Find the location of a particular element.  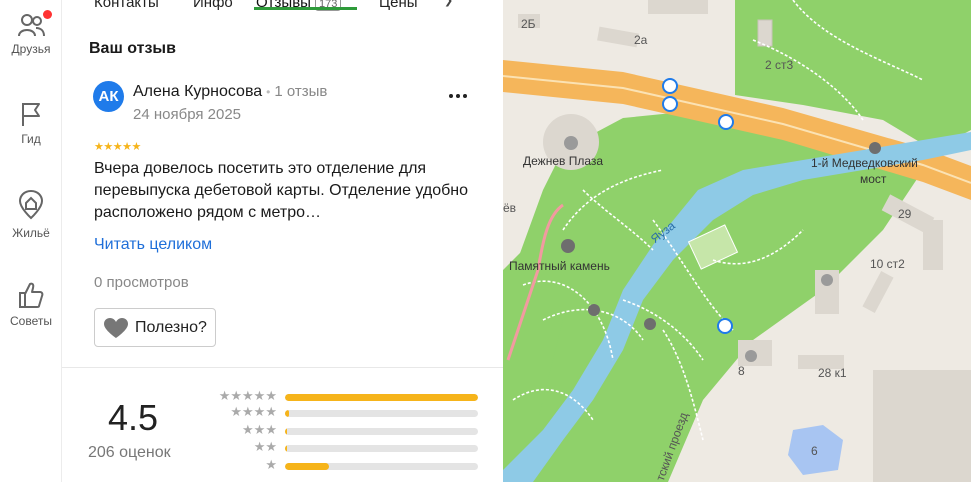

active-tab-indicator is located at coordinates (305, 8).